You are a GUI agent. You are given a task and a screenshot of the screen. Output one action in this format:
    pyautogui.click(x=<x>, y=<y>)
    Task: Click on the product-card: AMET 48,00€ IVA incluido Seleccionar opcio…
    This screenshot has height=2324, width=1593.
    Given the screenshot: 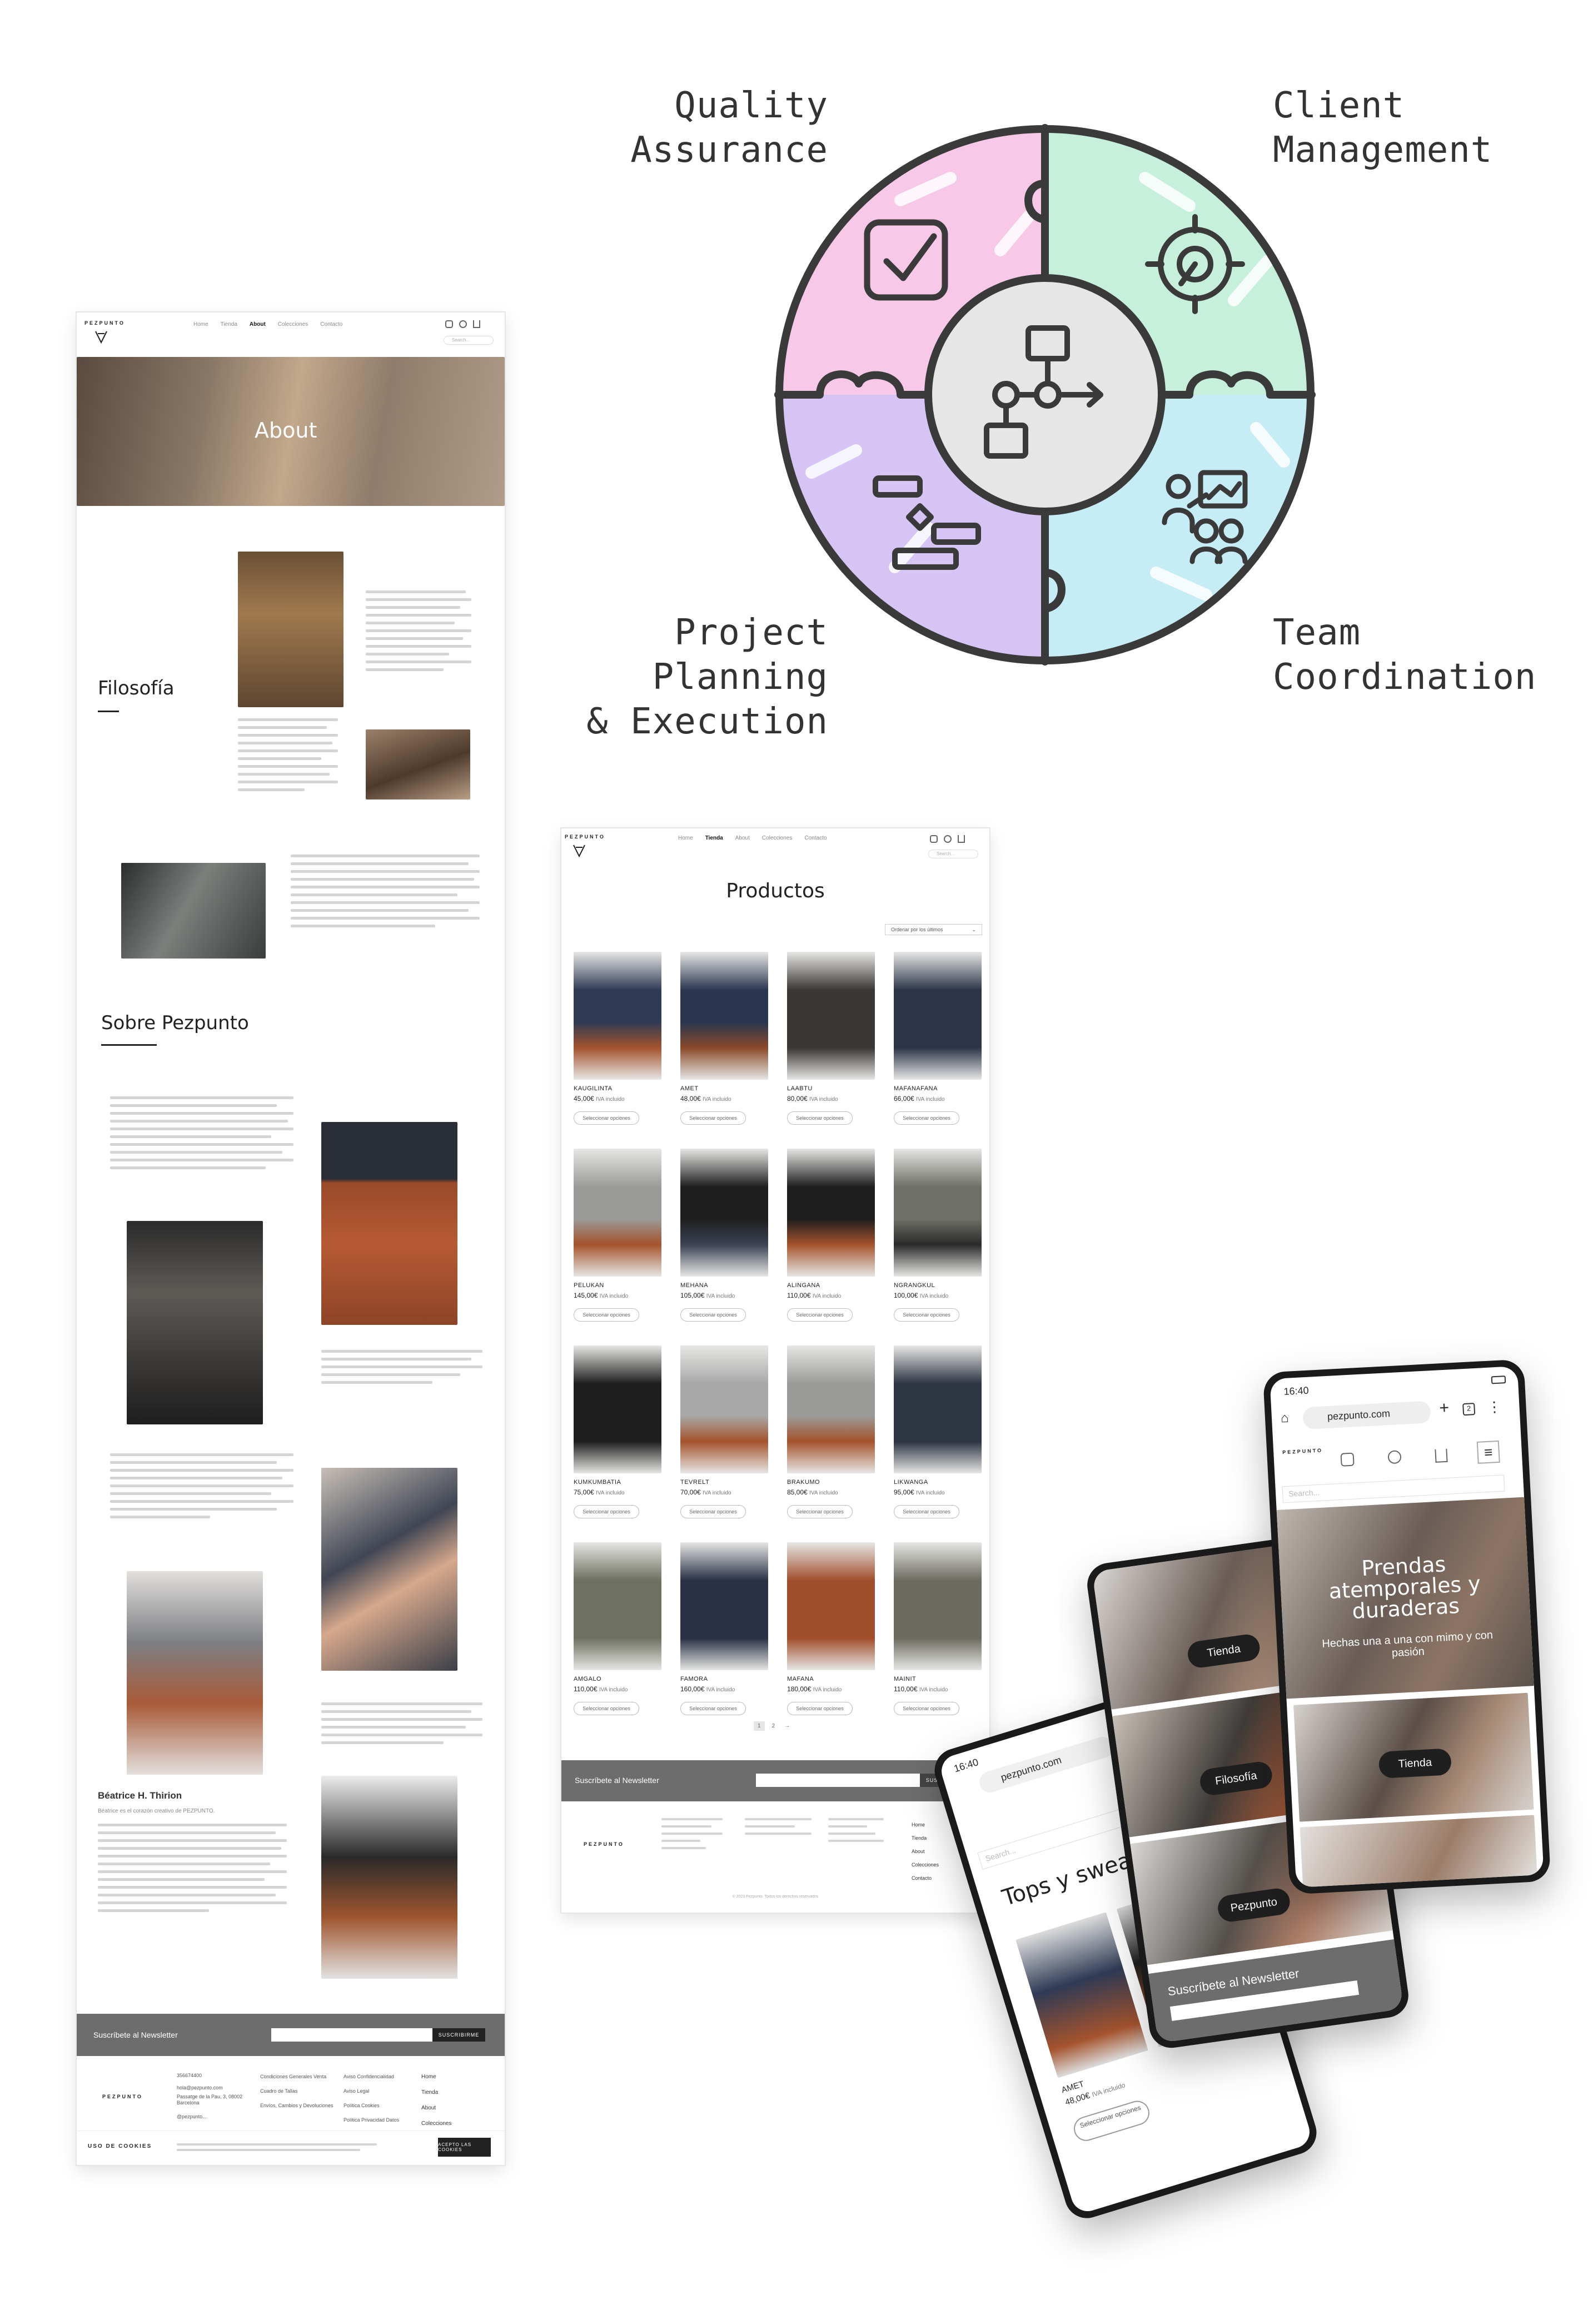 What is the action you would take?
    pyautogui.click(x=724, y=1038)
    